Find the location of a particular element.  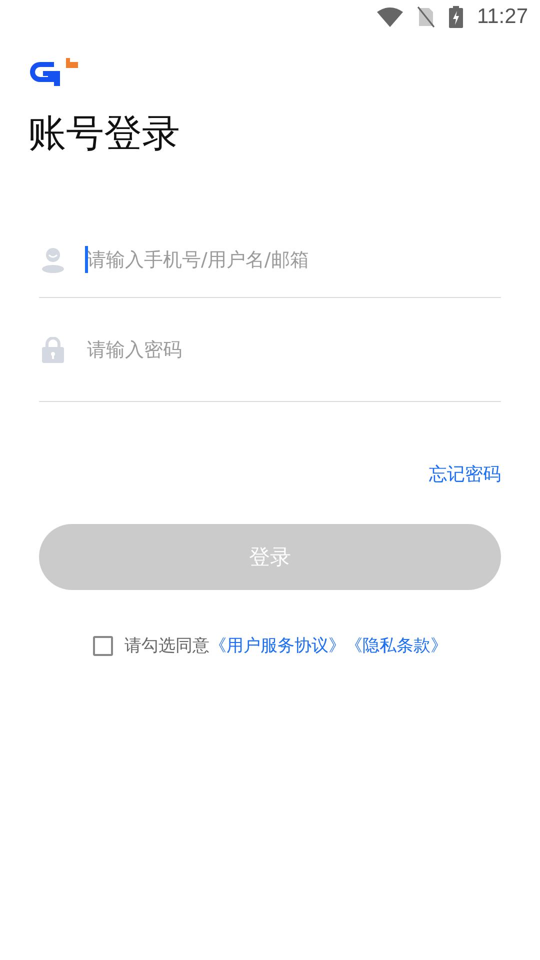

page-title: 账号登录 is located at coordinates (104, 133).